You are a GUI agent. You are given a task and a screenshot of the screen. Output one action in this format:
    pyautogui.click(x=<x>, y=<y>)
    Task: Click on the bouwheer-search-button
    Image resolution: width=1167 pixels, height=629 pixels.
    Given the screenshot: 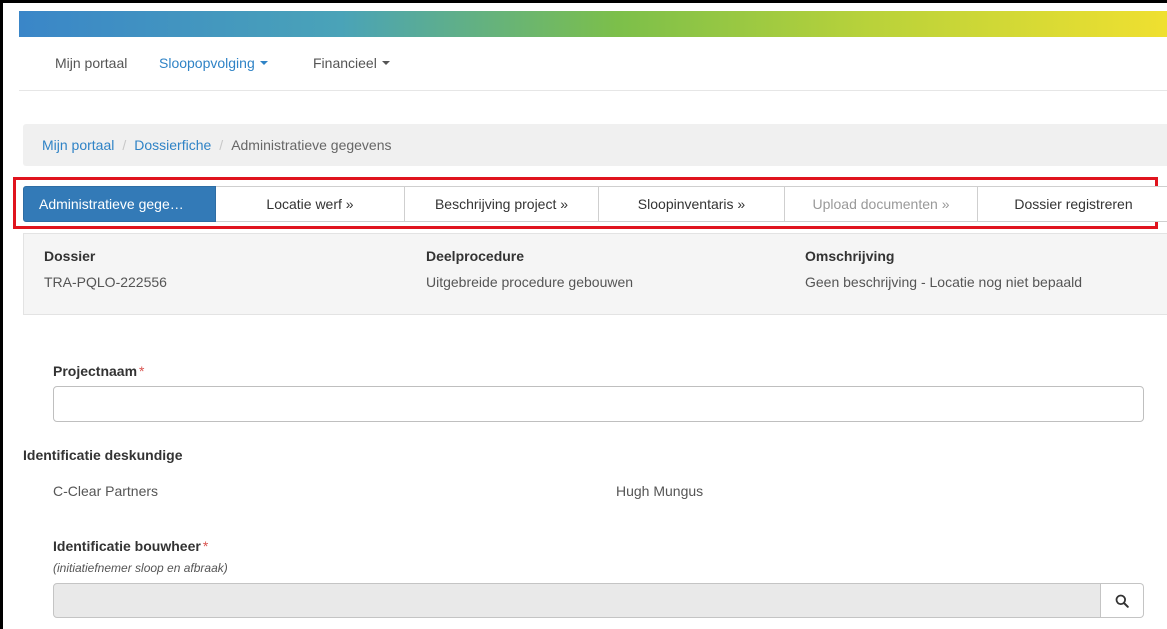 What is the action you would take?
    pyautogui.click(x=1122, y=600)
    